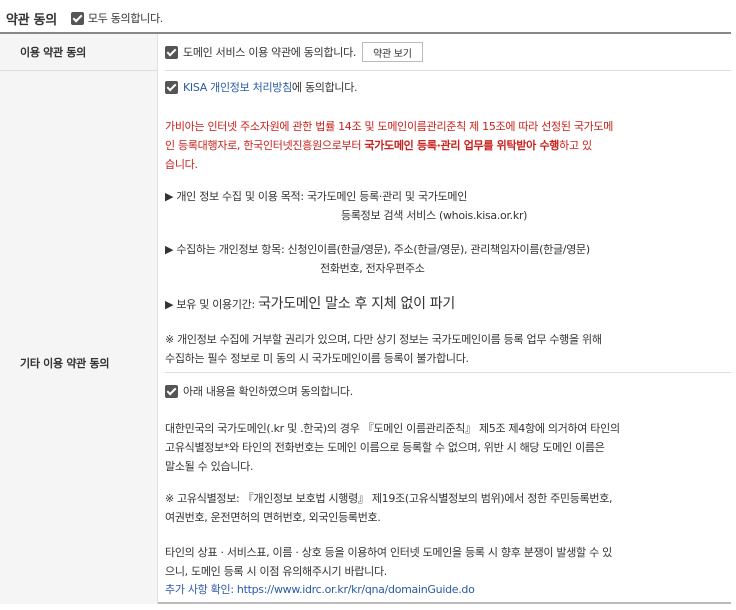 This screenshot has height=610, width=736. Describe the element at coordinates (237, 87) in the screenshot. I see `privacy-policy-link: KISA 개인정보 처리방침` at that location.